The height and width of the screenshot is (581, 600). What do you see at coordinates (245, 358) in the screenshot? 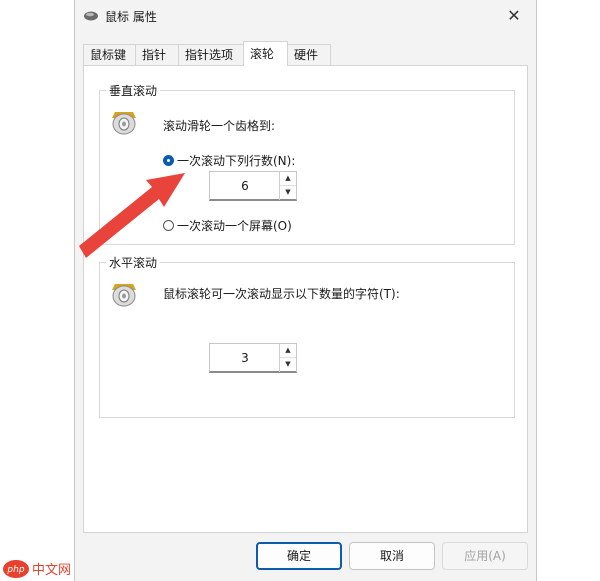
I see `chars-input` at bounding box center [245, 358].